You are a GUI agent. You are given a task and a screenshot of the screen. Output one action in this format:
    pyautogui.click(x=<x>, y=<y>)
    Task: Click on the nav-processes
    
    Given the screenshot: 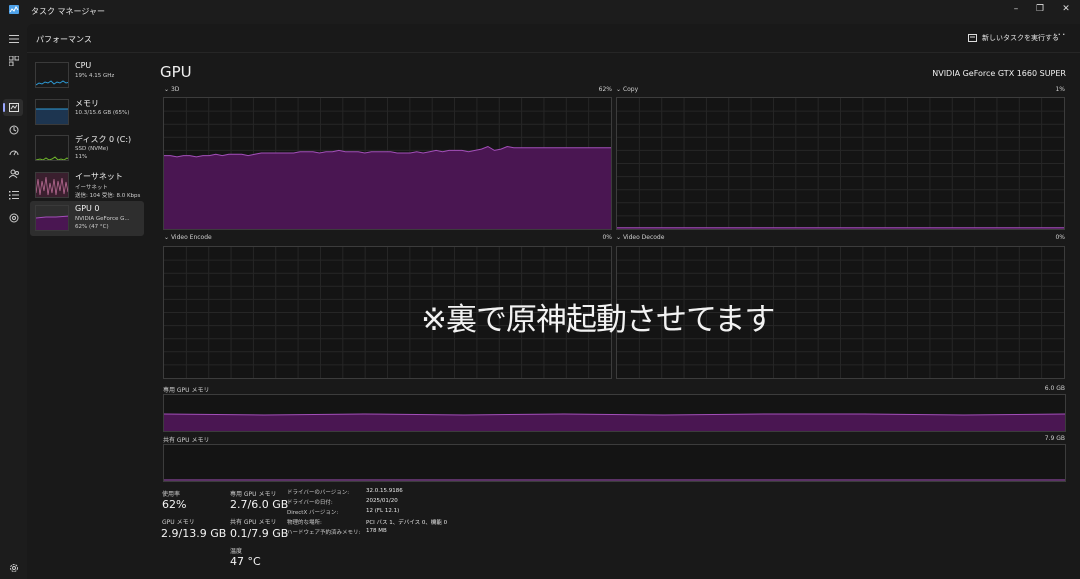 What is the action you would take?
    pyautogui.click(x=13, y=60)
    